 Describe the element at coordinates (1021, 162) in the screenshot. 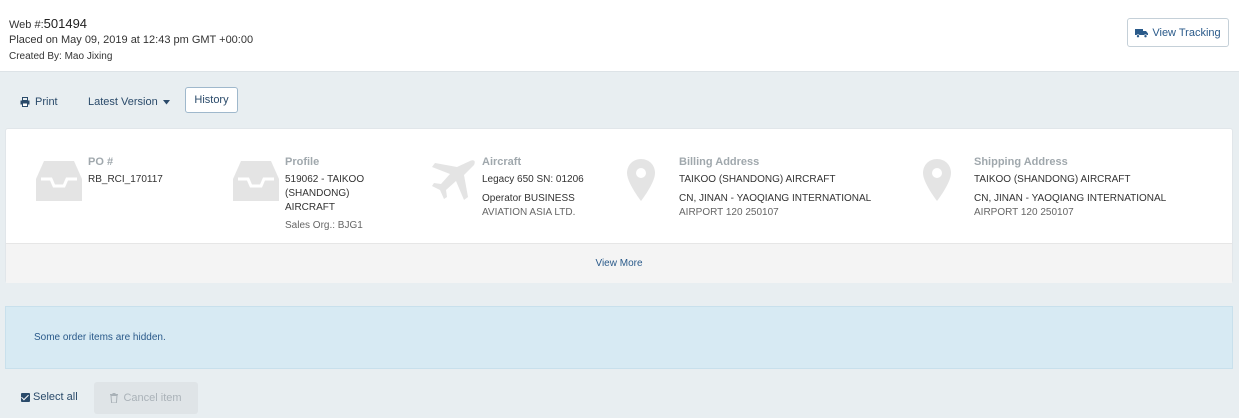

I see `shipping-address-label: Shipping Address` at that location.